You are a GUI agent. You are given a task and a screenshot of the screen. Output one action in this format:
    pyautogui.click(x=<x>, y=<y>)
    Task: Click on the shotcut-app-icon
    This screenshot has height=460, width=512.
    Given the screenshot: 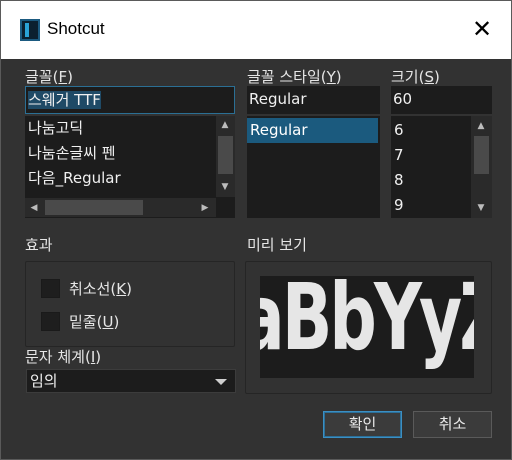 What is the action you would take?
    pyautogui.click(x=30, y=30)
    